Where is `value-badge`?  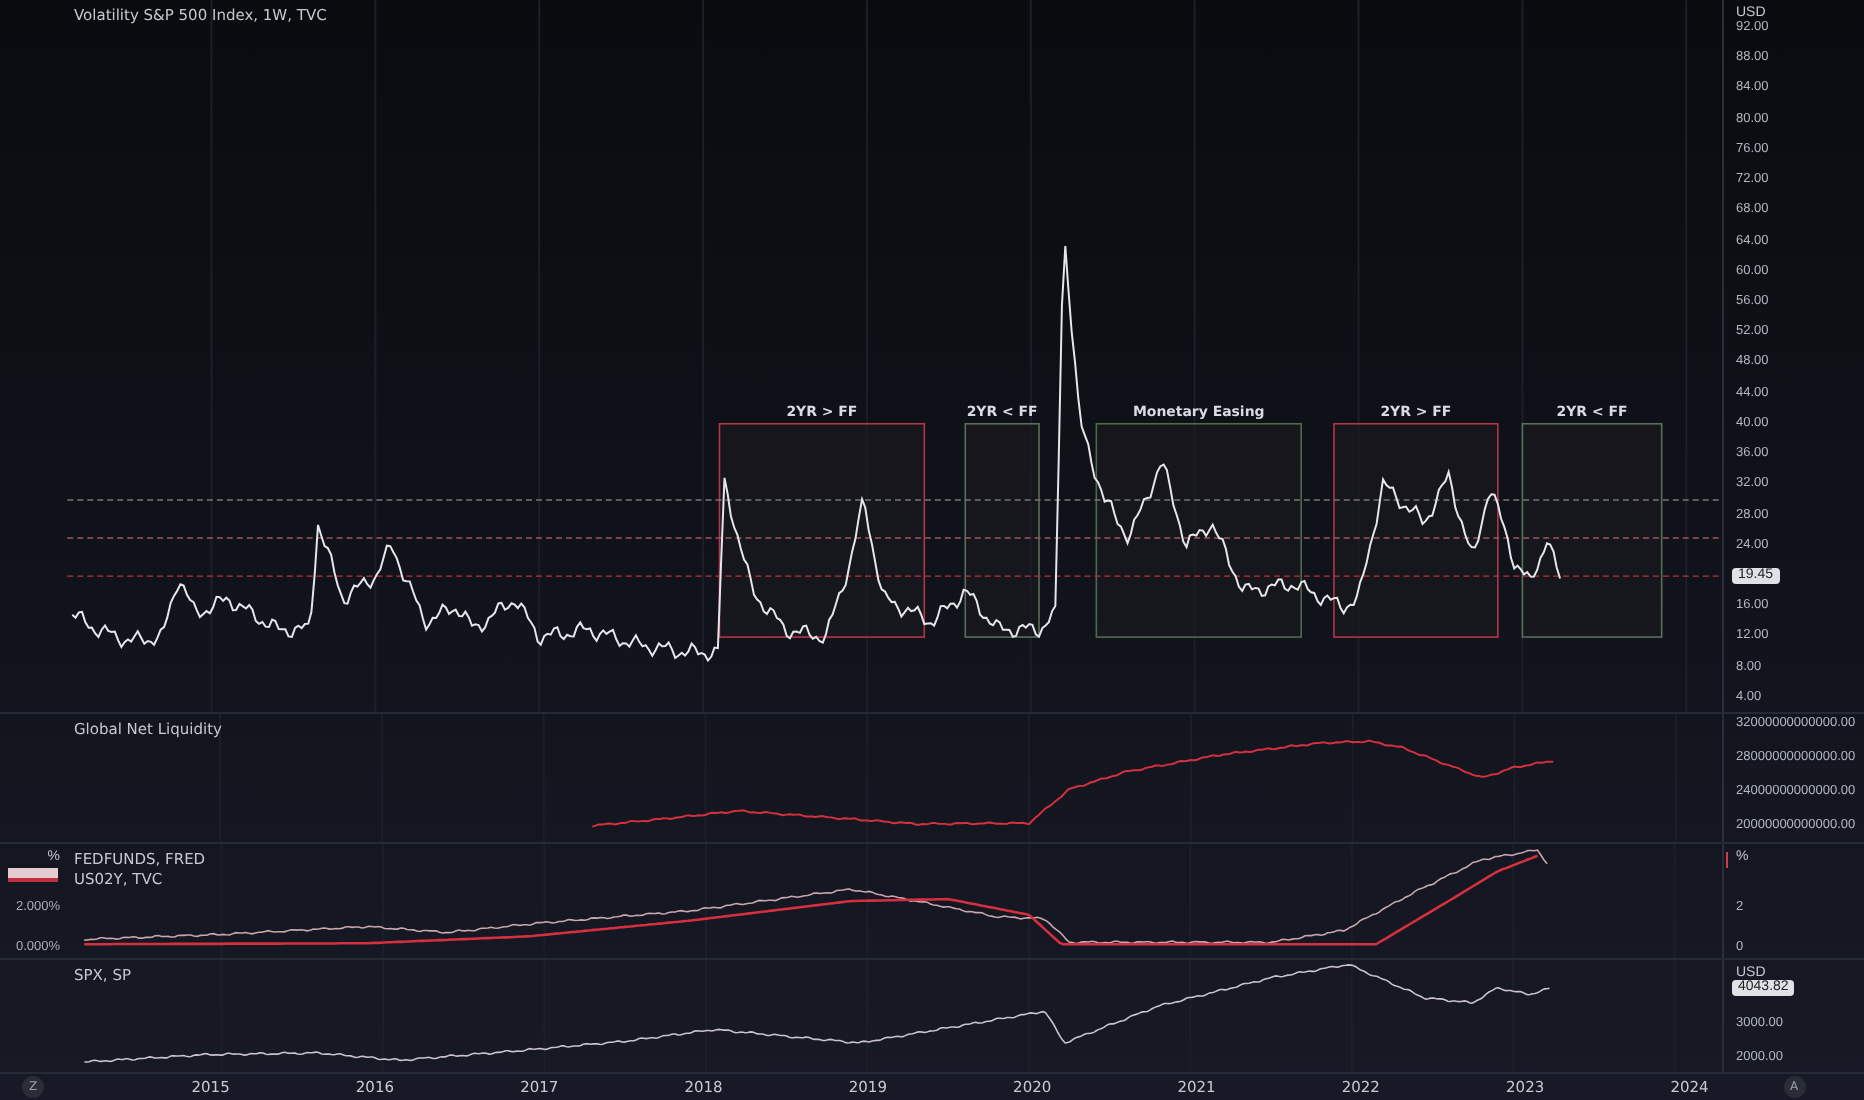
value-badge is located at coordinates (33, 875).